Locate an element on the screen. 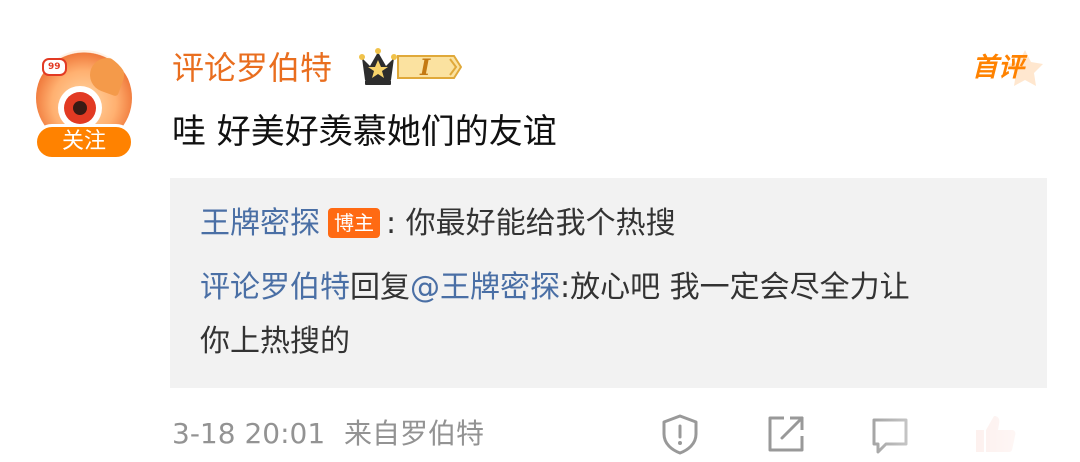 The height and width of the screenshot is (462, 1080). author-name: 评论罗伯特 is located at coordinates (252, 68).